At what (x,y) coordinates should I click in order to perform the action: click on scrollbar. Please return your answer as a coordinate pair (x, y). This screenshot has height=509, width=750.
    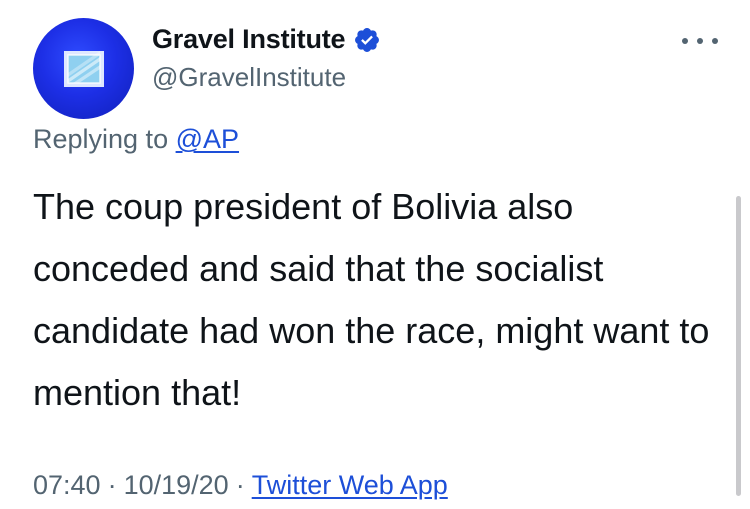
    Looking at the image, I should click on (738, 346).